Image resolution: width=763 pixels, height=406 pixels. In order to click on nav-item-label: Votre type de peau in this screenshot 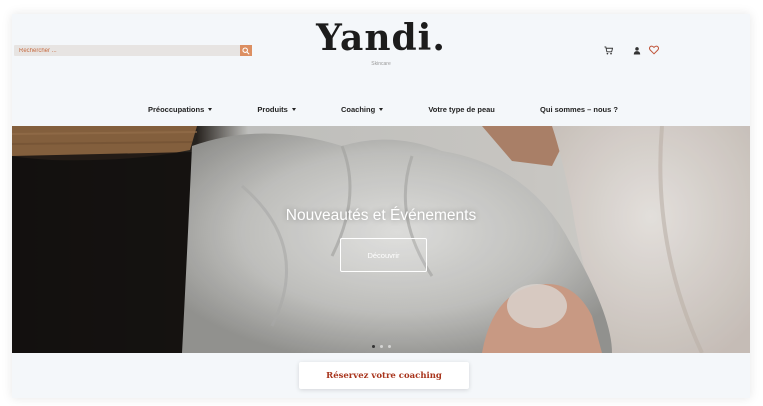, I will do `click(461, 109)`.